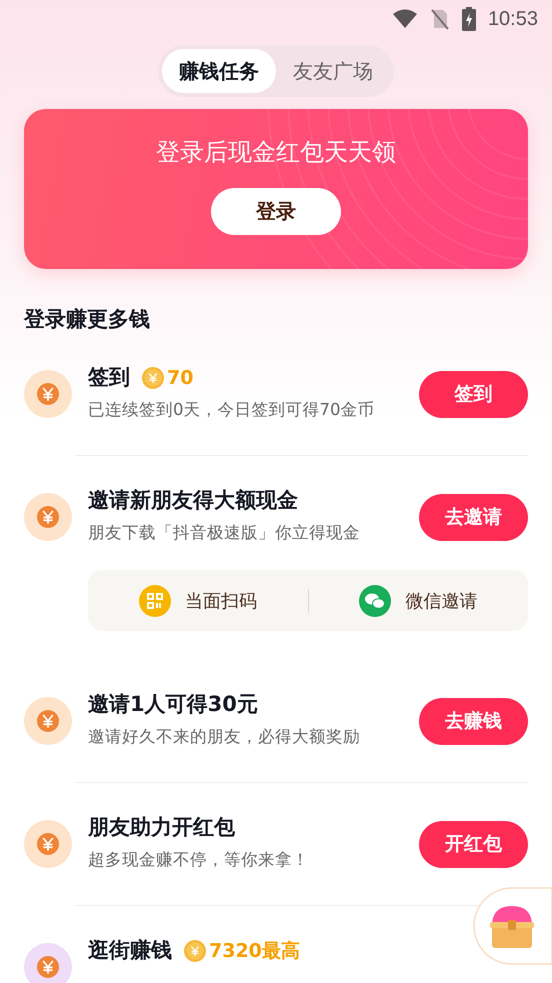  What do you see at coordinates (254, 951) in the screenshot?
I see `reward-amount: 7320最高` at bounding box center [254, 951].